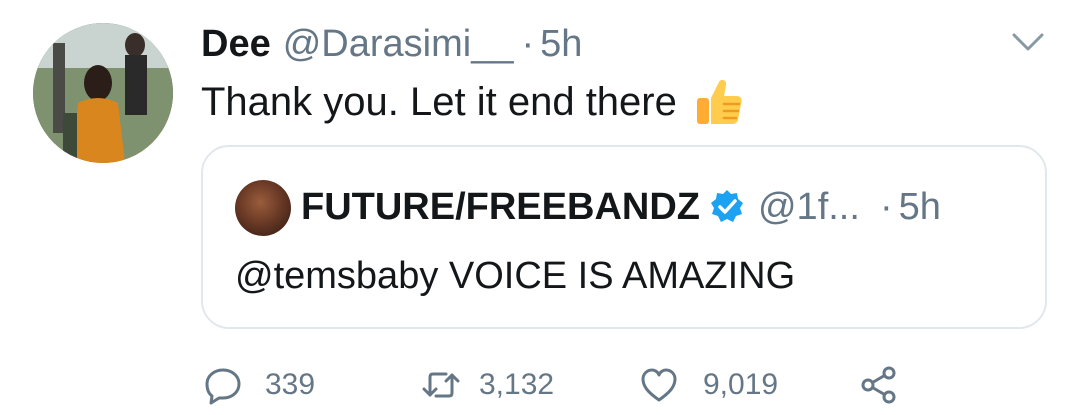  I want to click on quoted-user-avatar, so click(263, 208).